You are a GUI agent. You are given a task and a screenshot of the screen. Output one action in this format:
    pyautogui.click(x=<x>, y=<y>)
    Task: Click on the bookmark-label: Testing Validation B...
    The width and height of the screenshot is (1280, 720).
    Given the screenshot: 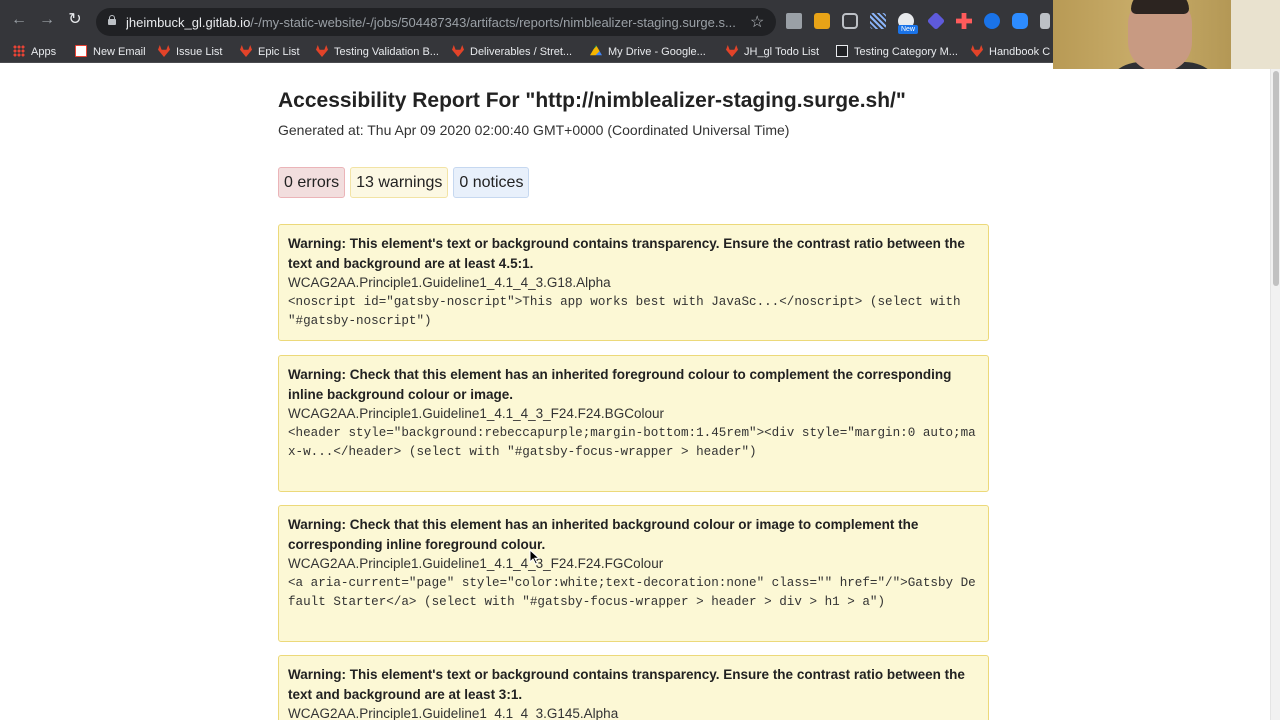 What is the action you would take?
    pyautogui.click(x=386, y=52)
    